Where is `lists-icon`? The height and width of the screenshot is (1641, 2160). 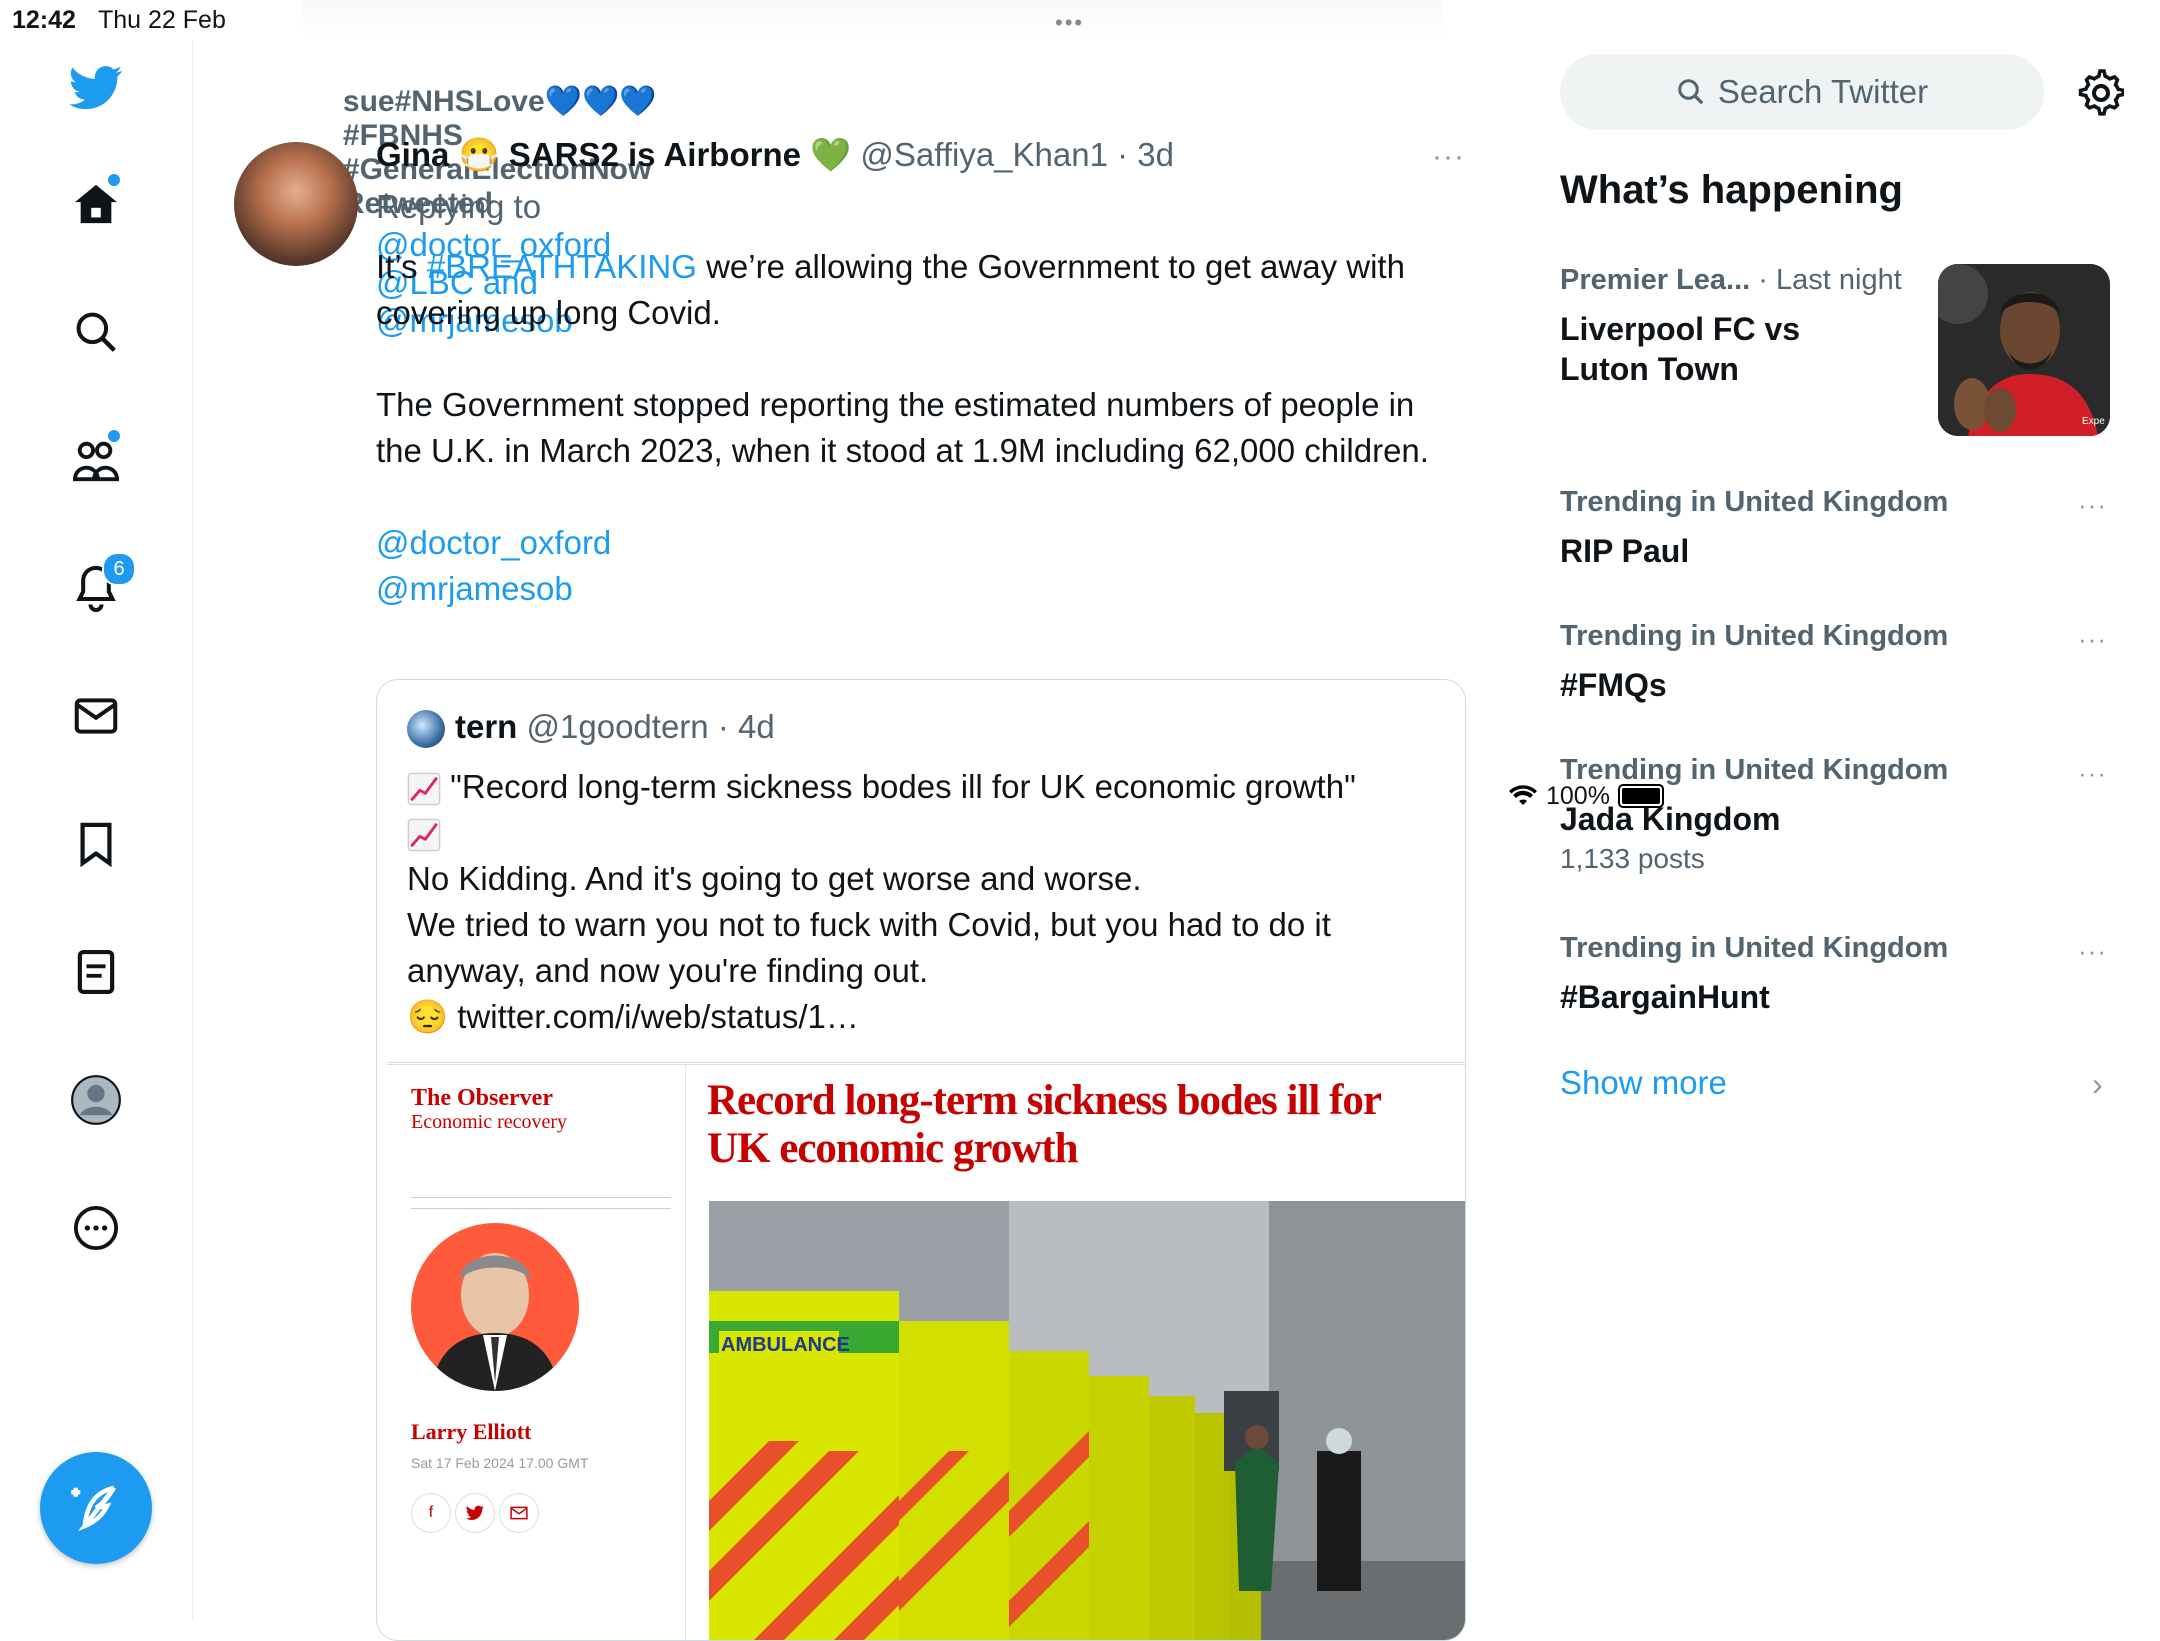 lists-icon is located at coordinates (96, 972).